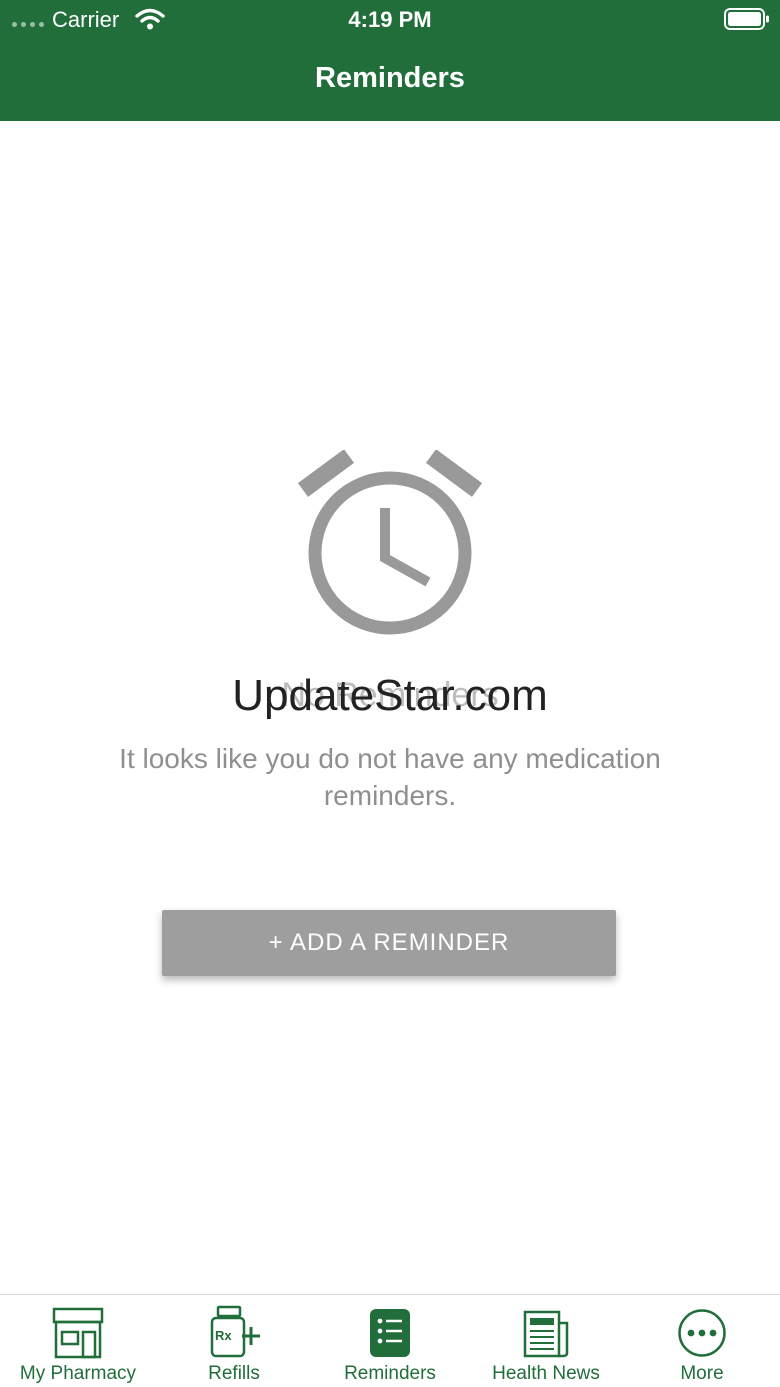  I want to click on watermark-text: UpdateStar.com, so click(390, 695).